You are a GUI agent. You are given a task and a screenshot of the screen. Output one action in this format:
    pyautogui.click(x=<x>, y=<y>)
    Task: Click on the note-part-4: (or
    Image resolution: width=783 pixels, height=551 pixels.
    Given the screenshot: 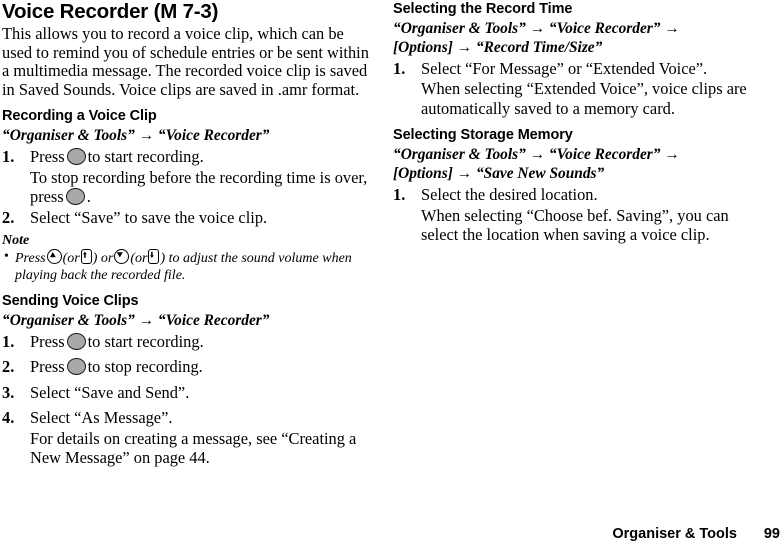 What is the action you would take?
    pyautogui.click(x=139, y=258)
    